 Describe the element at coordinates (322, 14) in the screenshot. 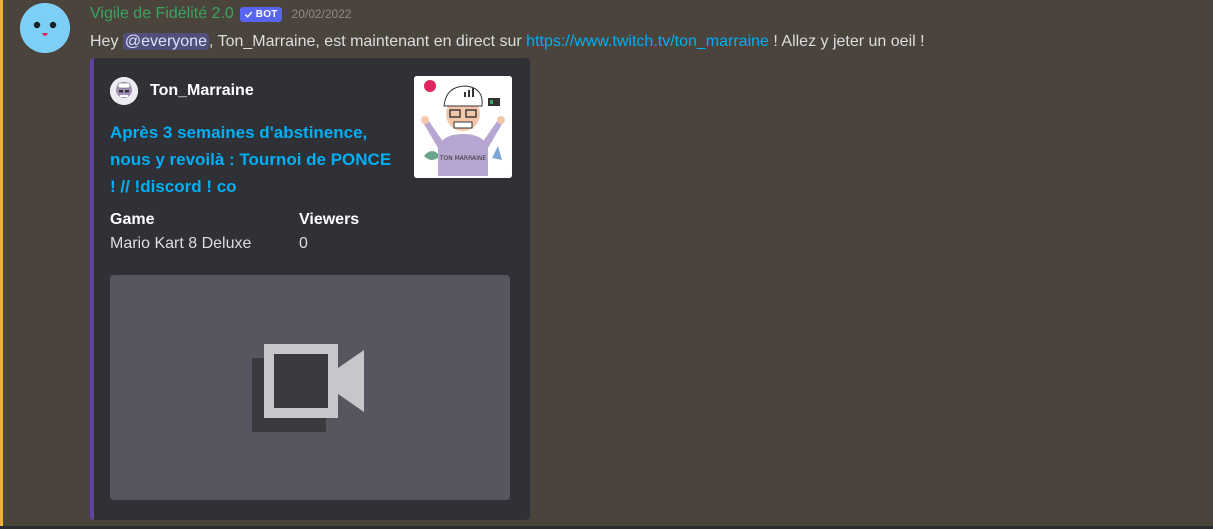

I see `message-timestamp: 20/02/2022` at that location.